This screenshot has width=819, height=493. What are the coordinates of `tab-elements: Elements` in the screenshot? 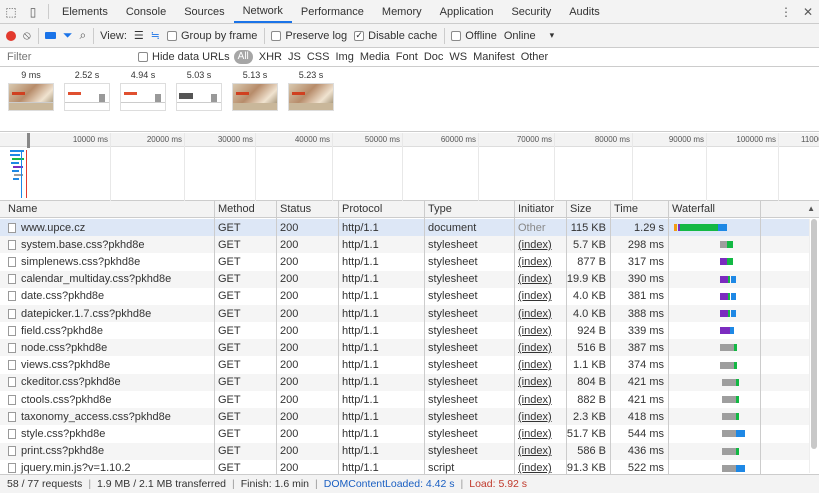 It's located at (85, 11).